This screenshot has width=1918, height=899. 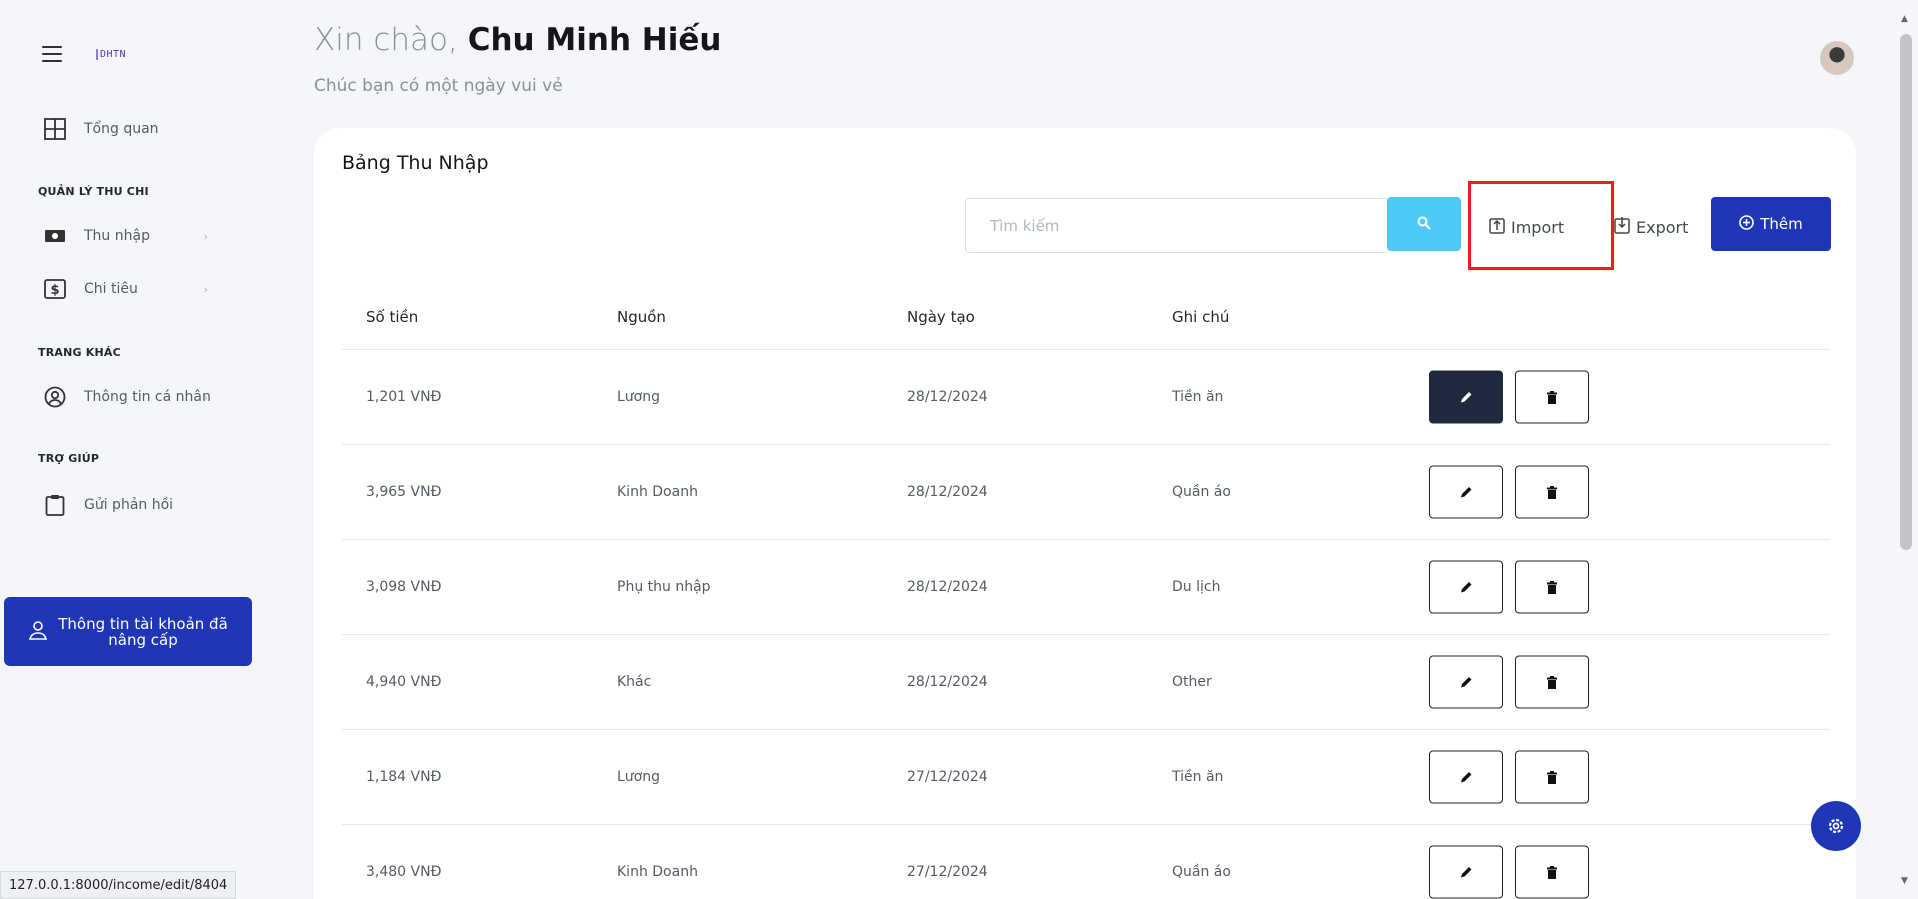 I want to click on sidebar-item-label: Thu nhập, so click(x=117, y=236).